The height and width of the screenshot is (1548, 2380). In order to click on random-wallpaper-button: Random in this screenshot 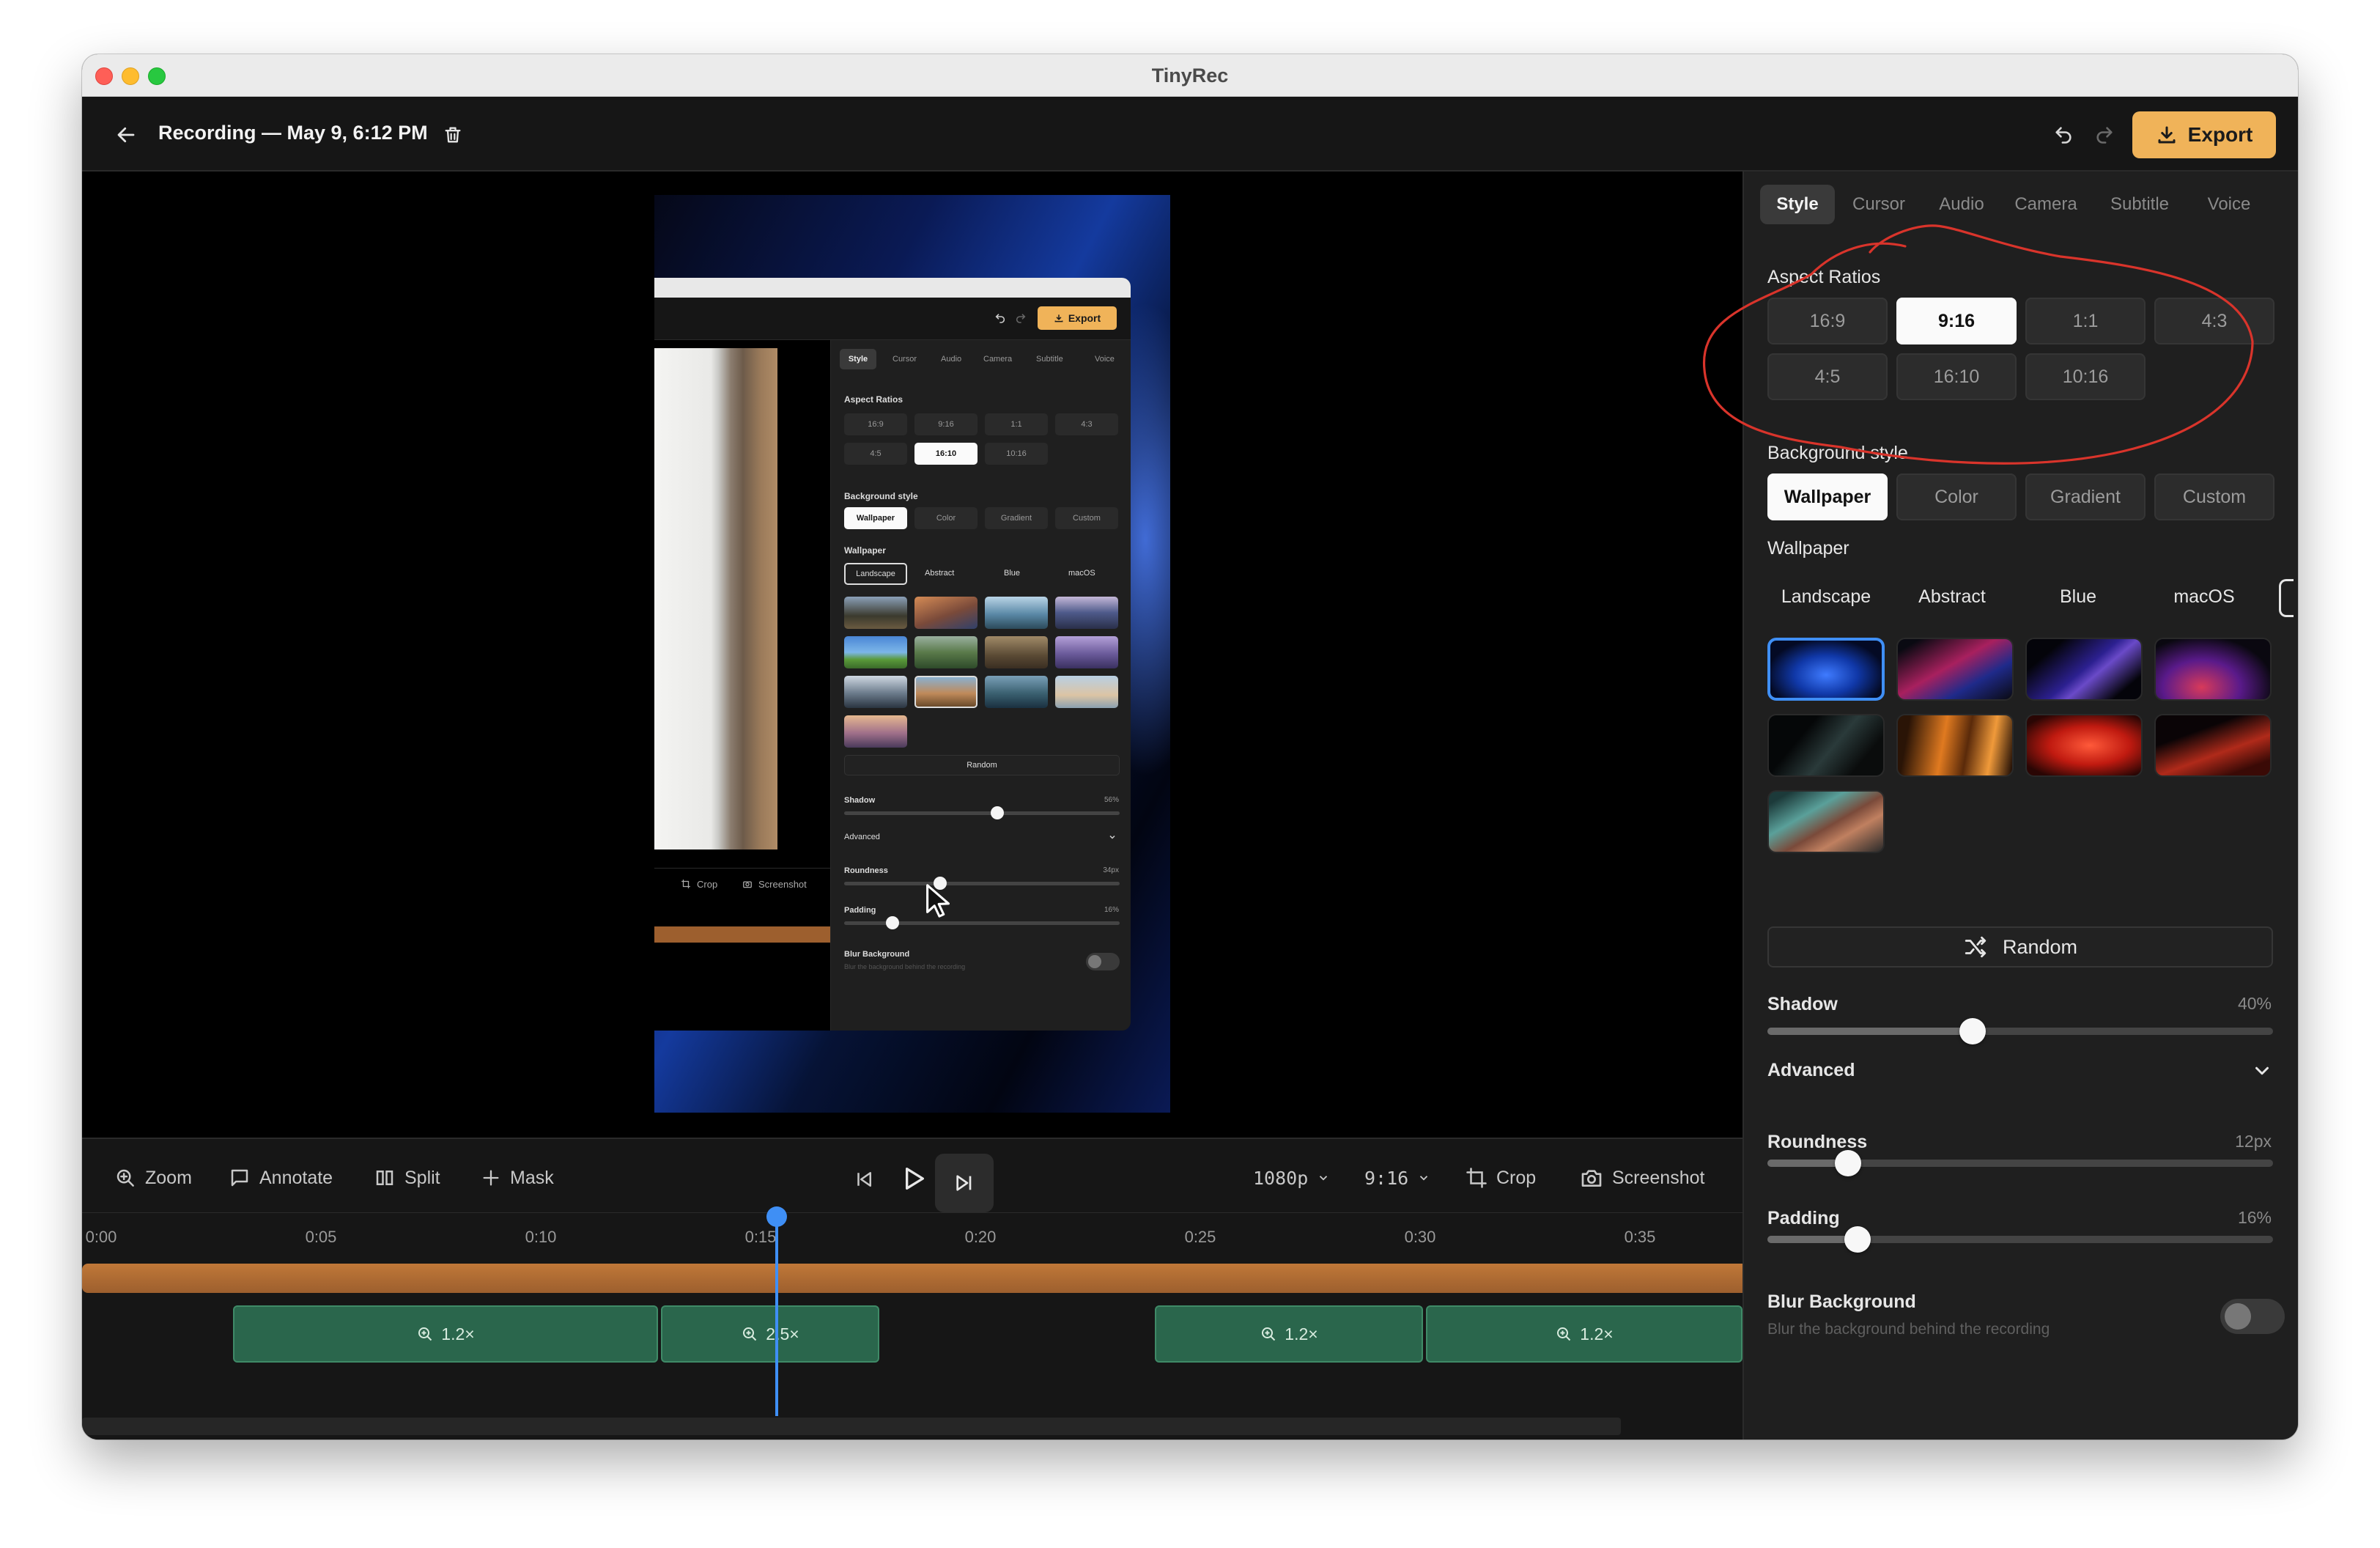, I will do `click(2020, 947)`.